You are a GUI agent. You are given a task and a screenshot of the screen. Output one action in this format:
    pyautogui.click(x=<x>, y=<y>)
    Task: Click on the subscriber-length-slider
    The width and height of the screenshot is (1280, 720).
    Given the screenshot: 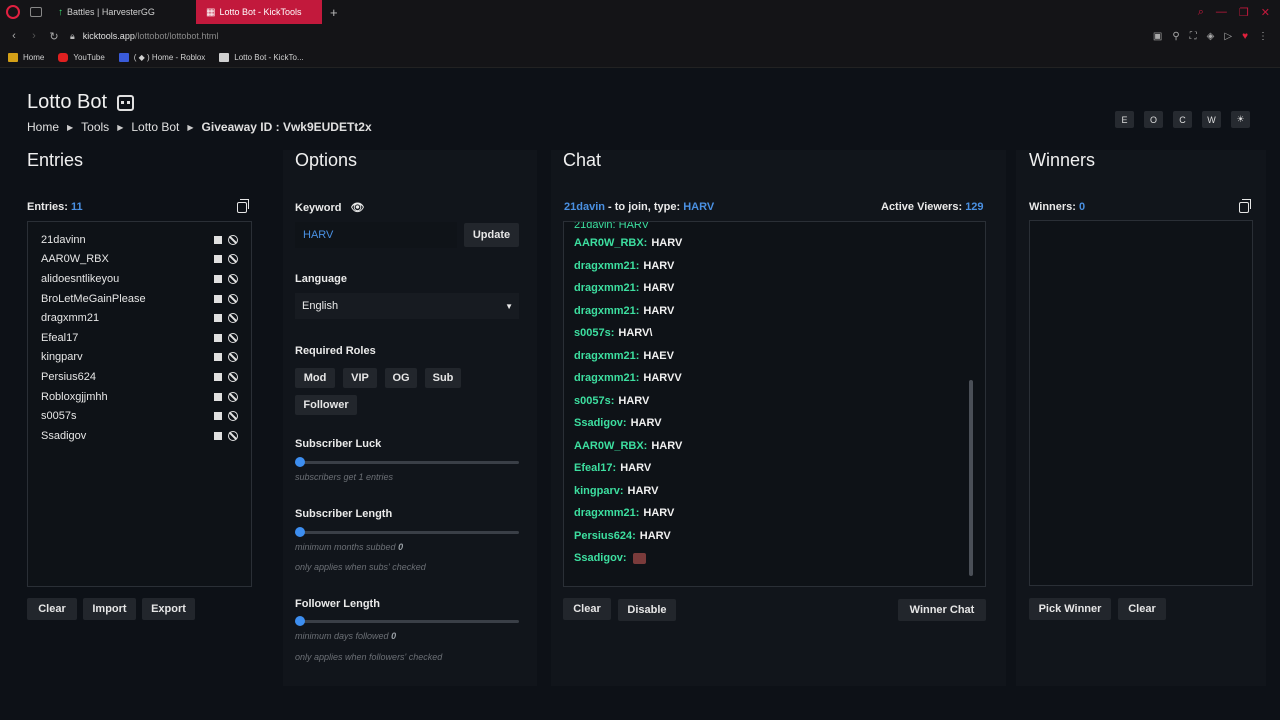 What is the action you would take?
    pyautogui.click(x=407, y=532)
    